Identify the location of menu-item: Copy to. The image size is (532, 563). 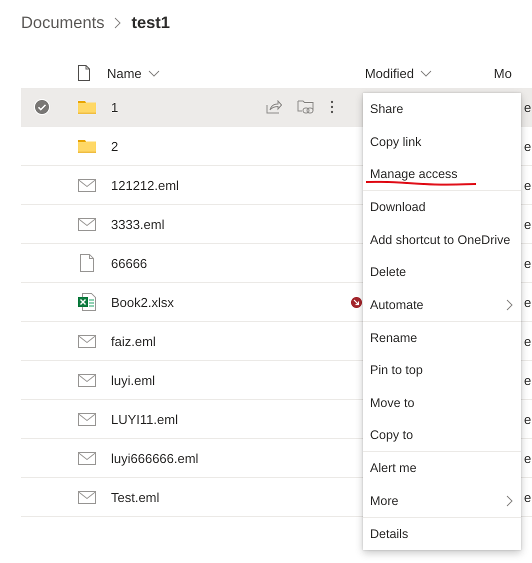
(442, 435).